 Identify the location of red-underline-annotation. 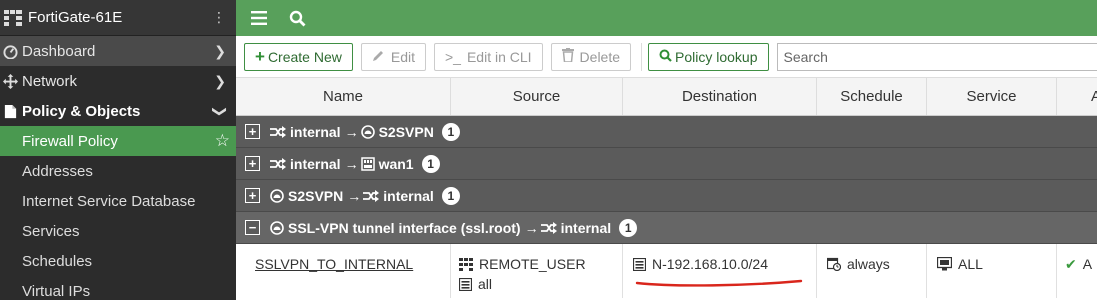
(719, 283).